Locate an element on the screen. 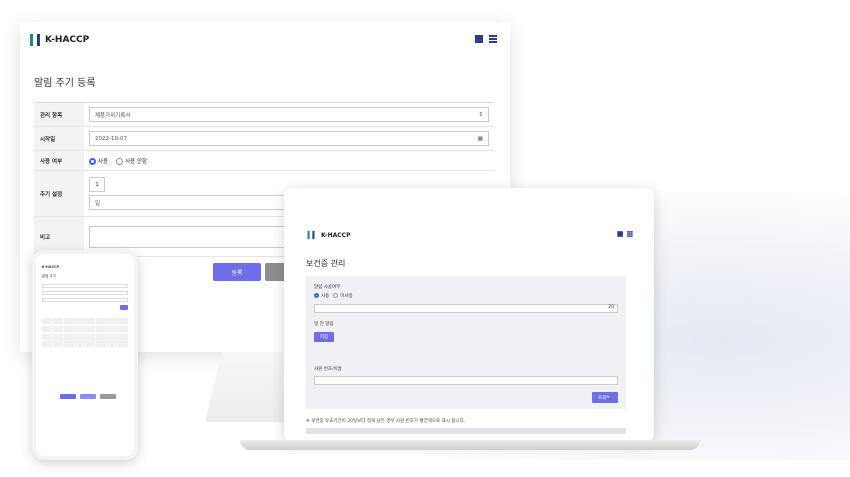 Image resolution: width=850 pixels, height=477 pixels. health-cert-panel: 알림 사용여부 사용 미사용 20 일 전 알림 저장 사원 번호/이름 조회🔍 is located at coordinates (466, 342).